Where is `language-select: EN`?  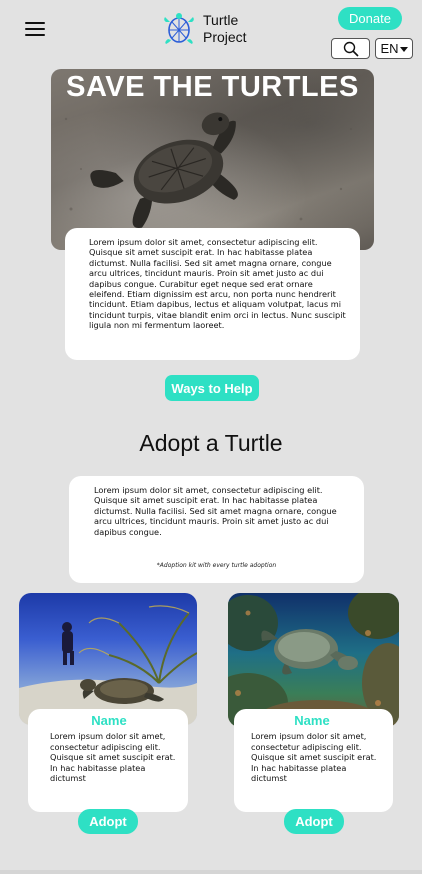
language-select: EN is located at coordinates (394, 48).